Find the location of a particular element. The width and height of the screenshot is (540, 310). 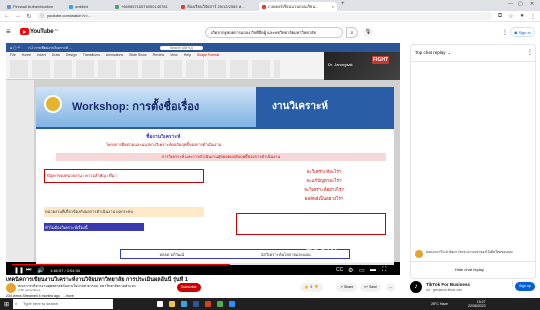

ribbon-tab: Transitions is located at coordinates (91, 55).